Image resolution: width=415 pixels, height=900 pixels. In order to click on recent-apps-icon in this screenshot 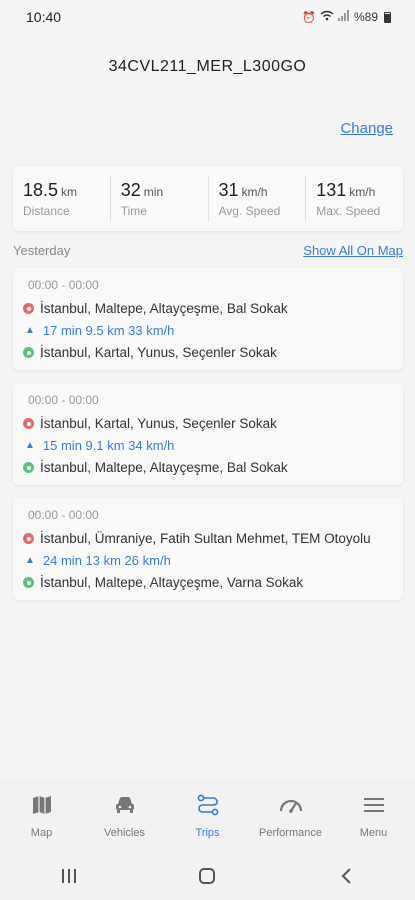, I will do `click(69, 876)`.